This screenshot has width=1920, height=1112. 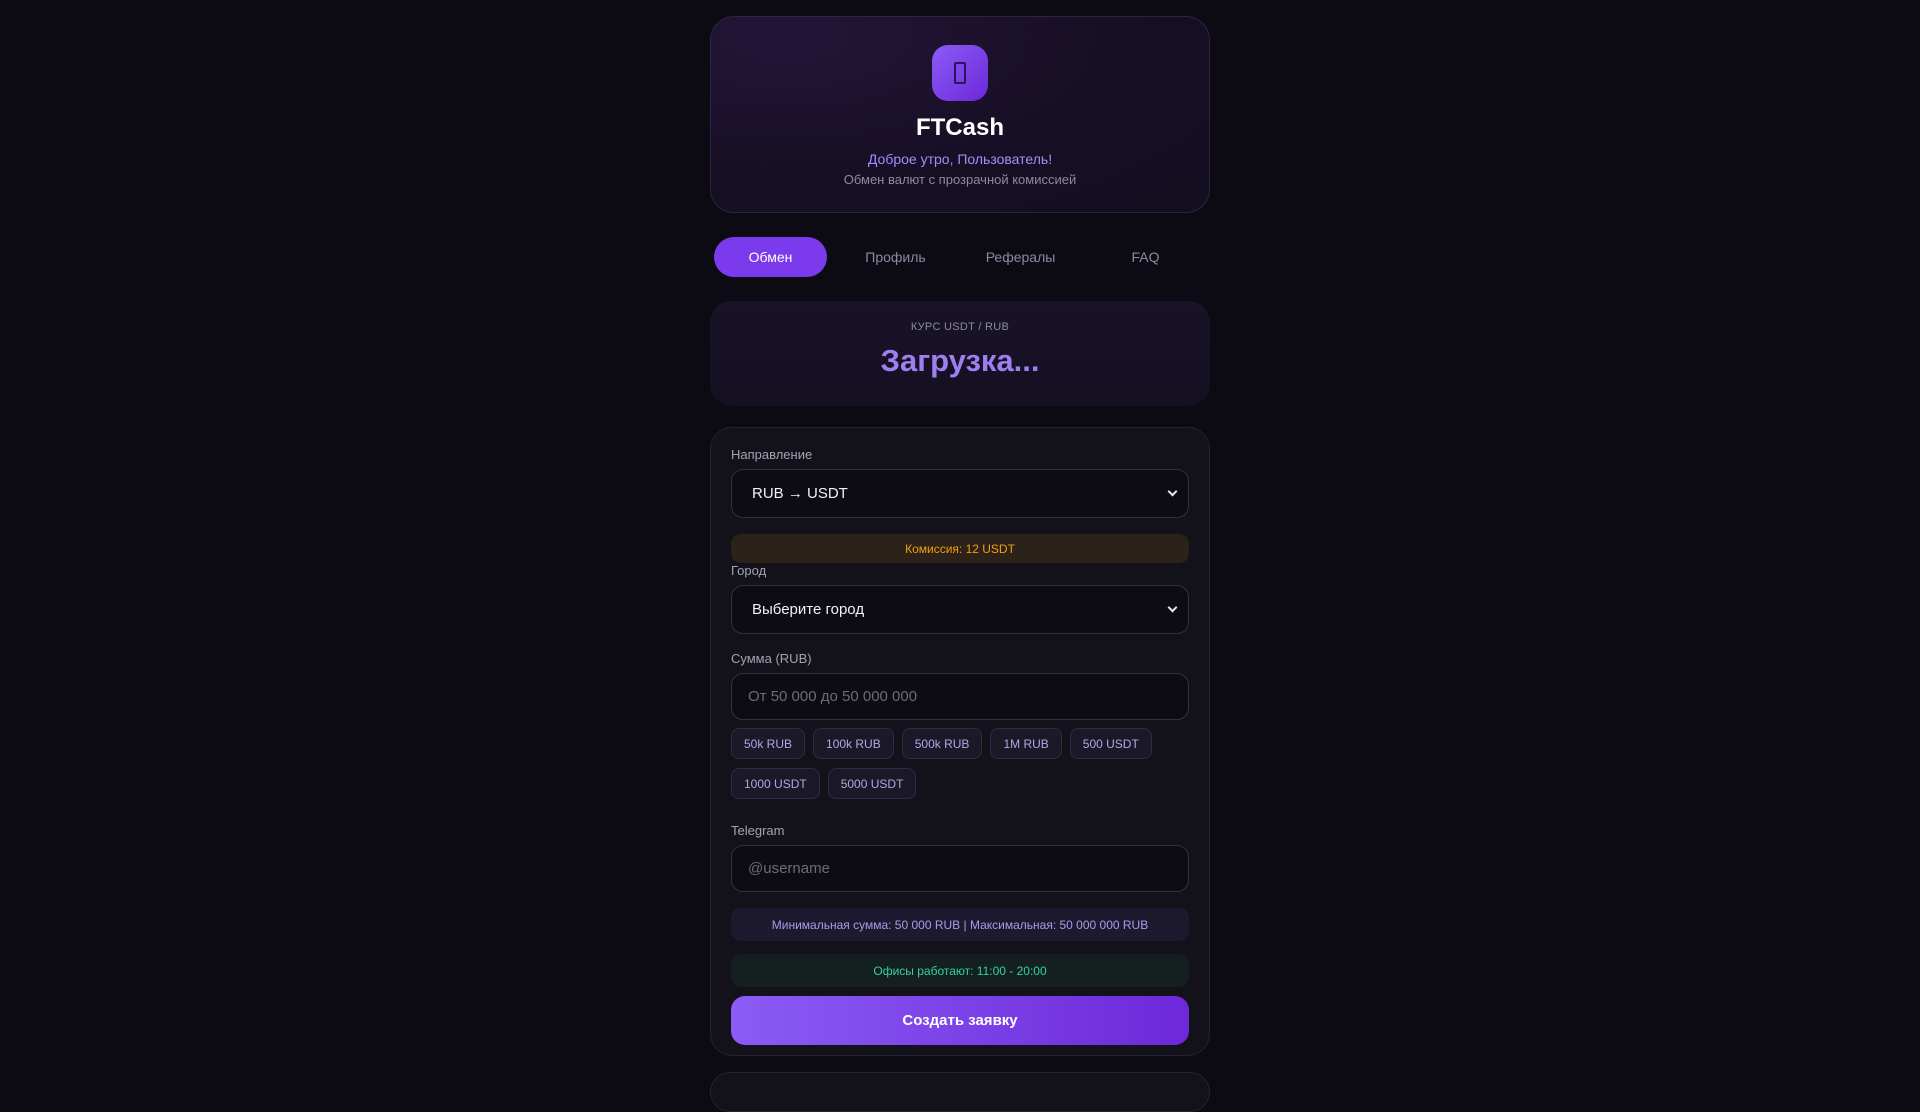 What do you see at coordinates (872, 783) in the screenshot?
I see `quick-amount-chip: 5000 USDT` at bounding box center [872, 783].